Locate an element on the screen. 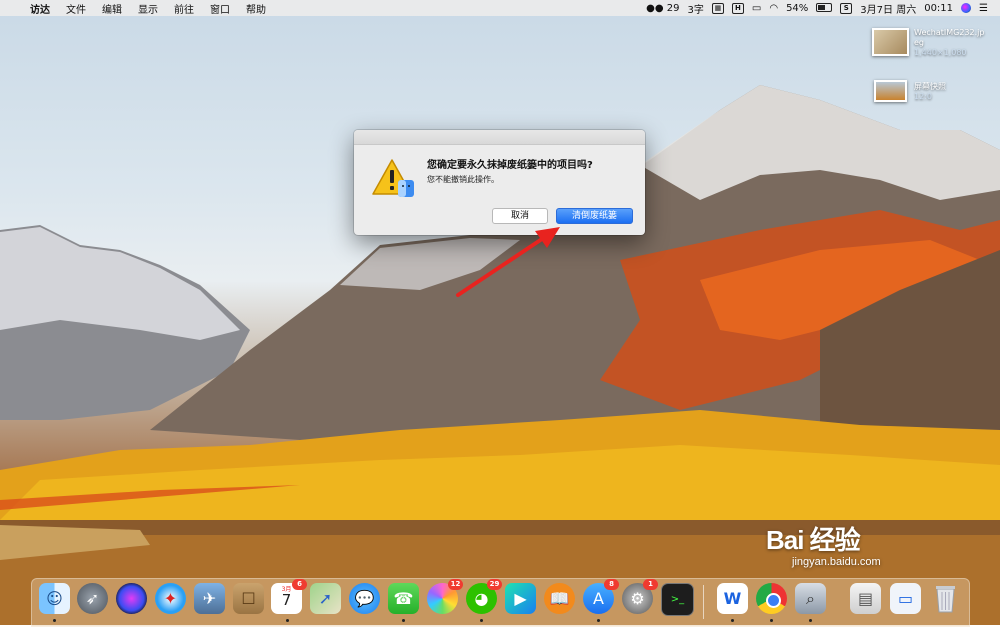 This screenshot has height=627, width=1000. empty-trash-button: 清倒废纸篓 is located at coordinates (594, 216).